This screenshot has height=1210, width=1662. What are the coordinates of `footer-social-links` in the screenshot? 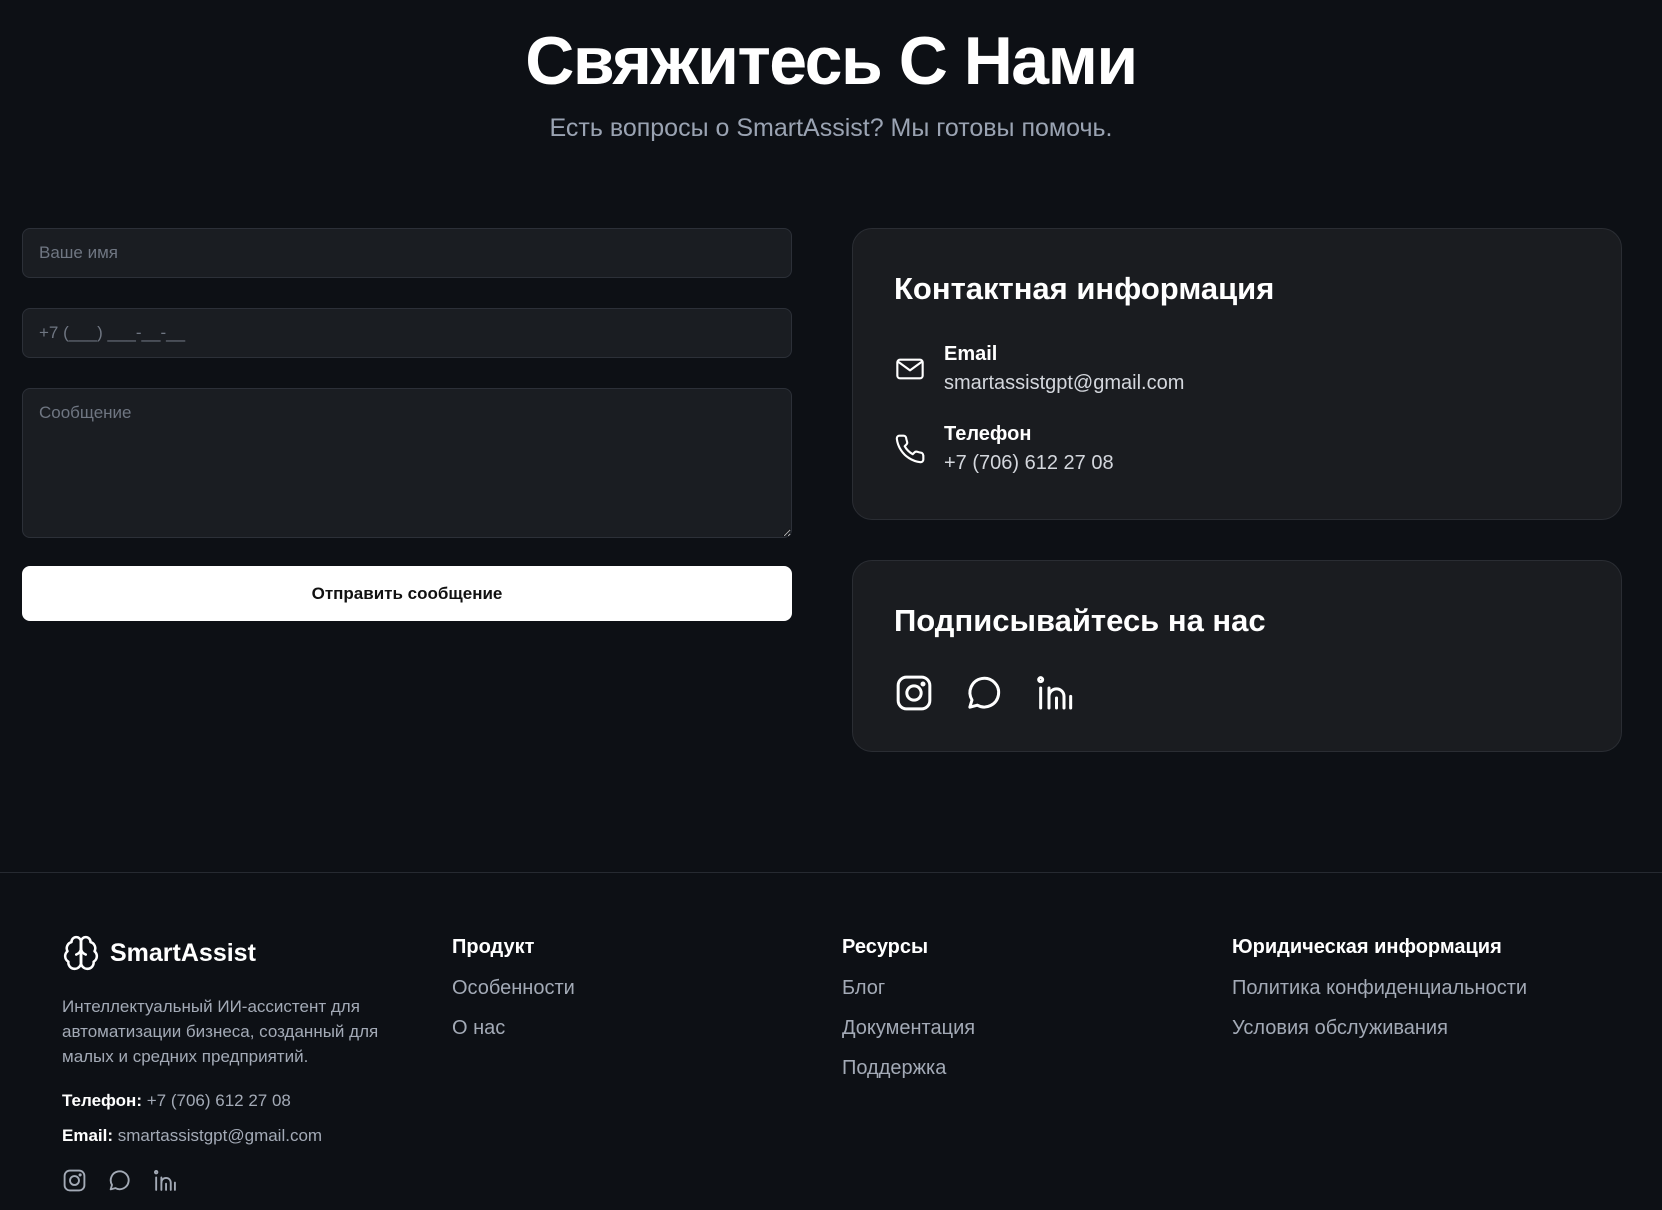 It's located at (119, 1180).